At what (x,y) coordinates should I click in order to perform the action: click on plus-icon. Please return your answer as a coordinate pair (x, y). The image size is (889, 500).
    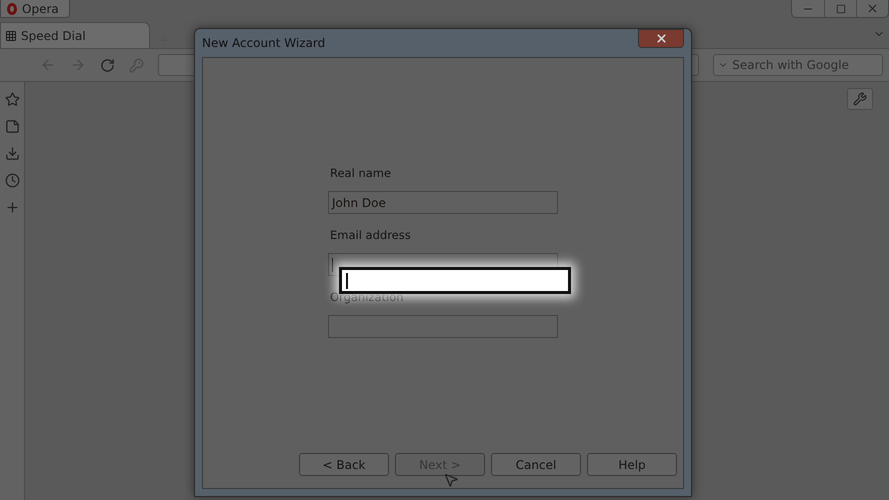
    Looking at the image, I should click on (12, 207).